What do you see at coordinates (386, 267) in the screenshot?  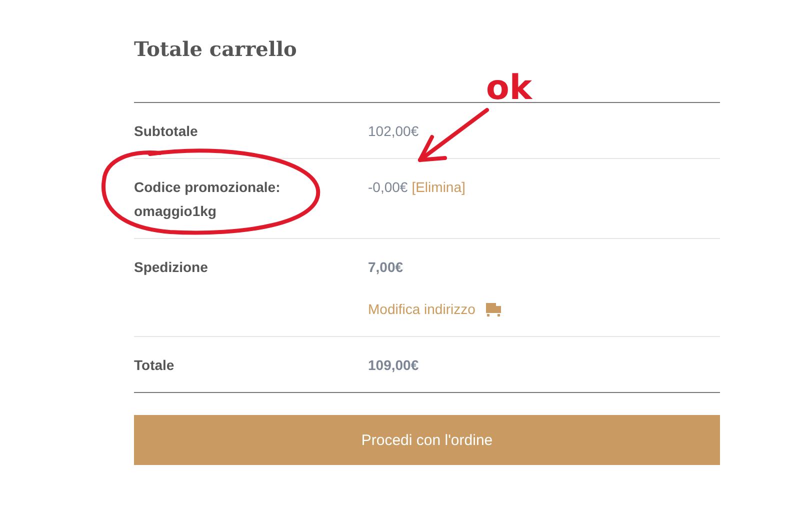 I see `row-value: 7,00€` at bounding box center [386, 267].